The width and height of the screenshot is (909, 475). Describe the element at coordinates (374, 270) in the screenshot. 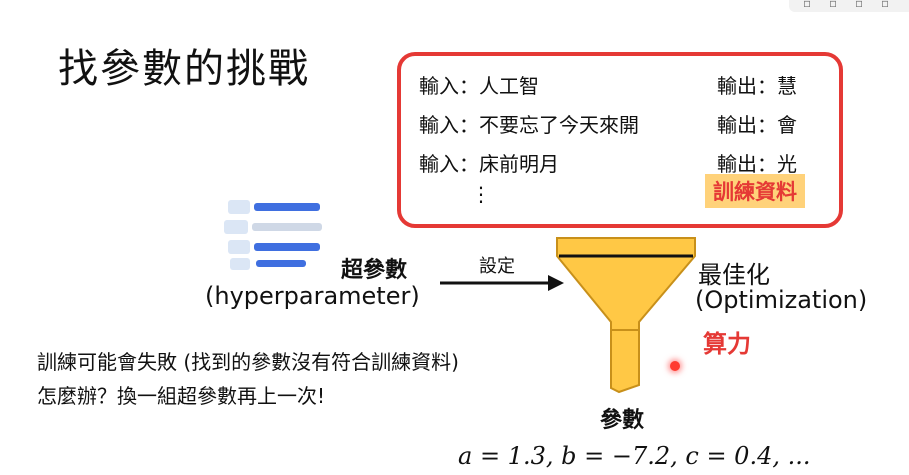

I see `hyperparameter-label: 超參數` at that location.